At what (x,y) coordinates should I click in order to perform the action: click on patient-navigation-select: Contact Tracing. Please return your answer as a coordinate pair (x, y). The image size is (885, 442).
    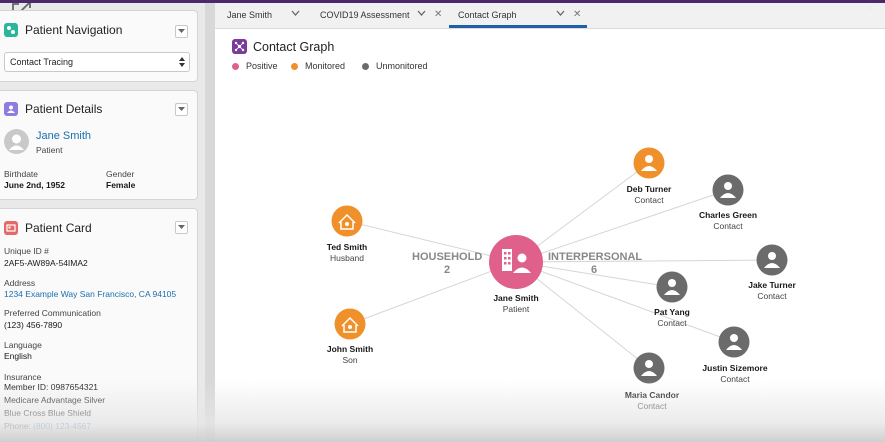
    Looking at the image, I should click on (97, 62).